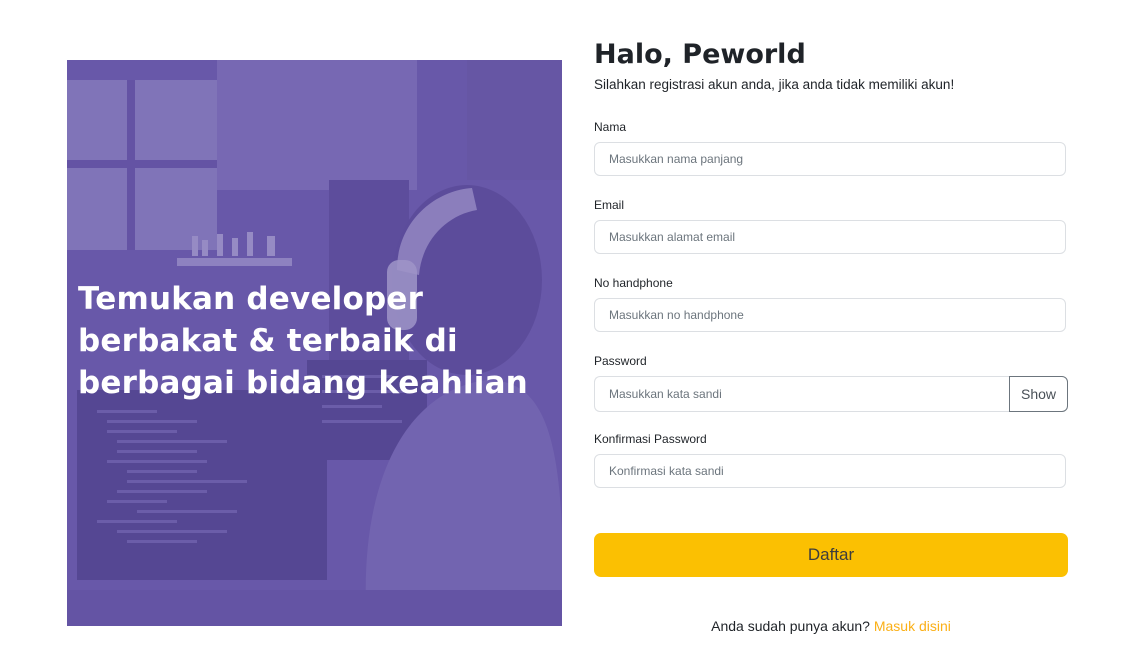  What do you see at coordinates (609, 205) in the screenshot?
I see `email-label: Email` at bounding box center [609, 205].